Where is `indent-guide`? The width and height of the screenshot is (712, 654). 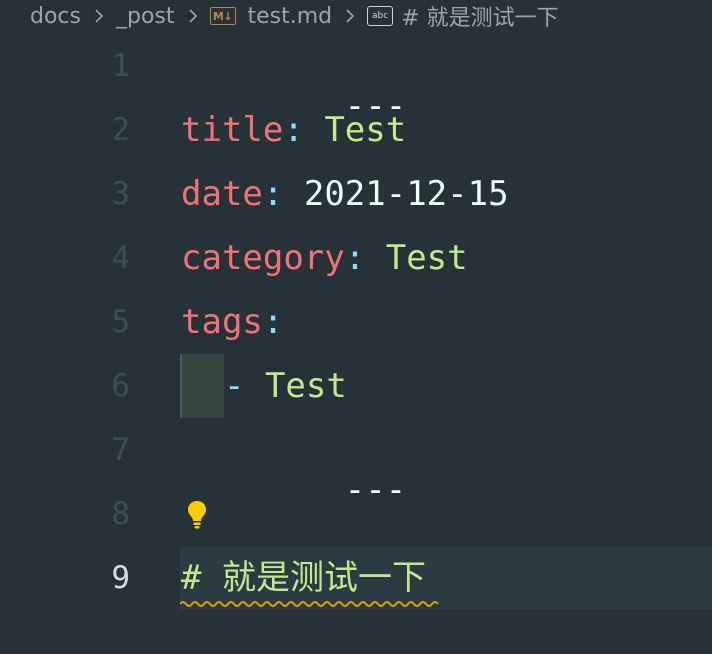
indent-guide is located at coordinates (202, 386).